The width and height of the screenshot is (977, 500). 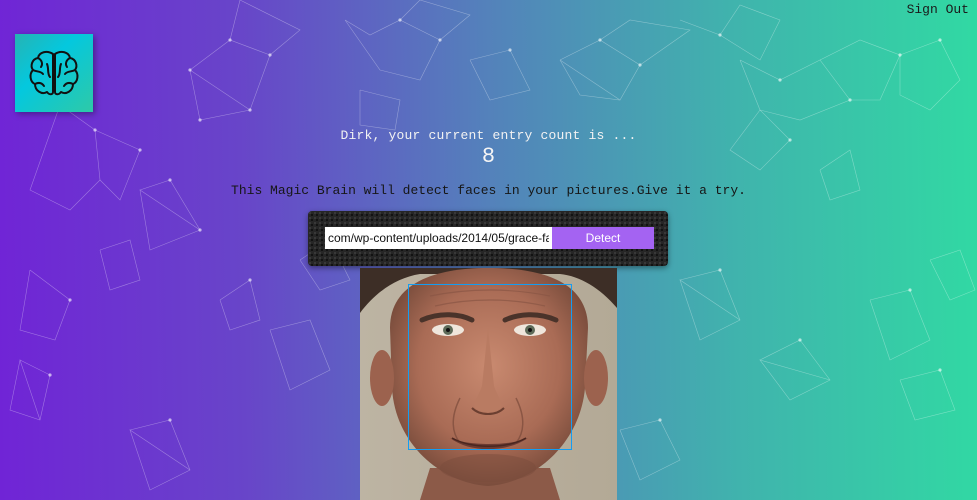 I want to click on brain-icon, so click(x=54, y=73).